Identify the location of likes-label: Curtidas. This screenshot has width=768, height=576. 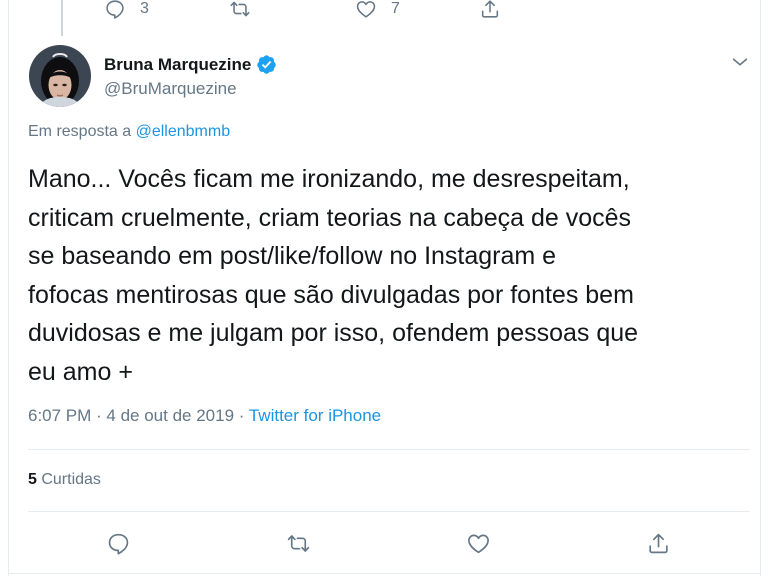
(68, 479).